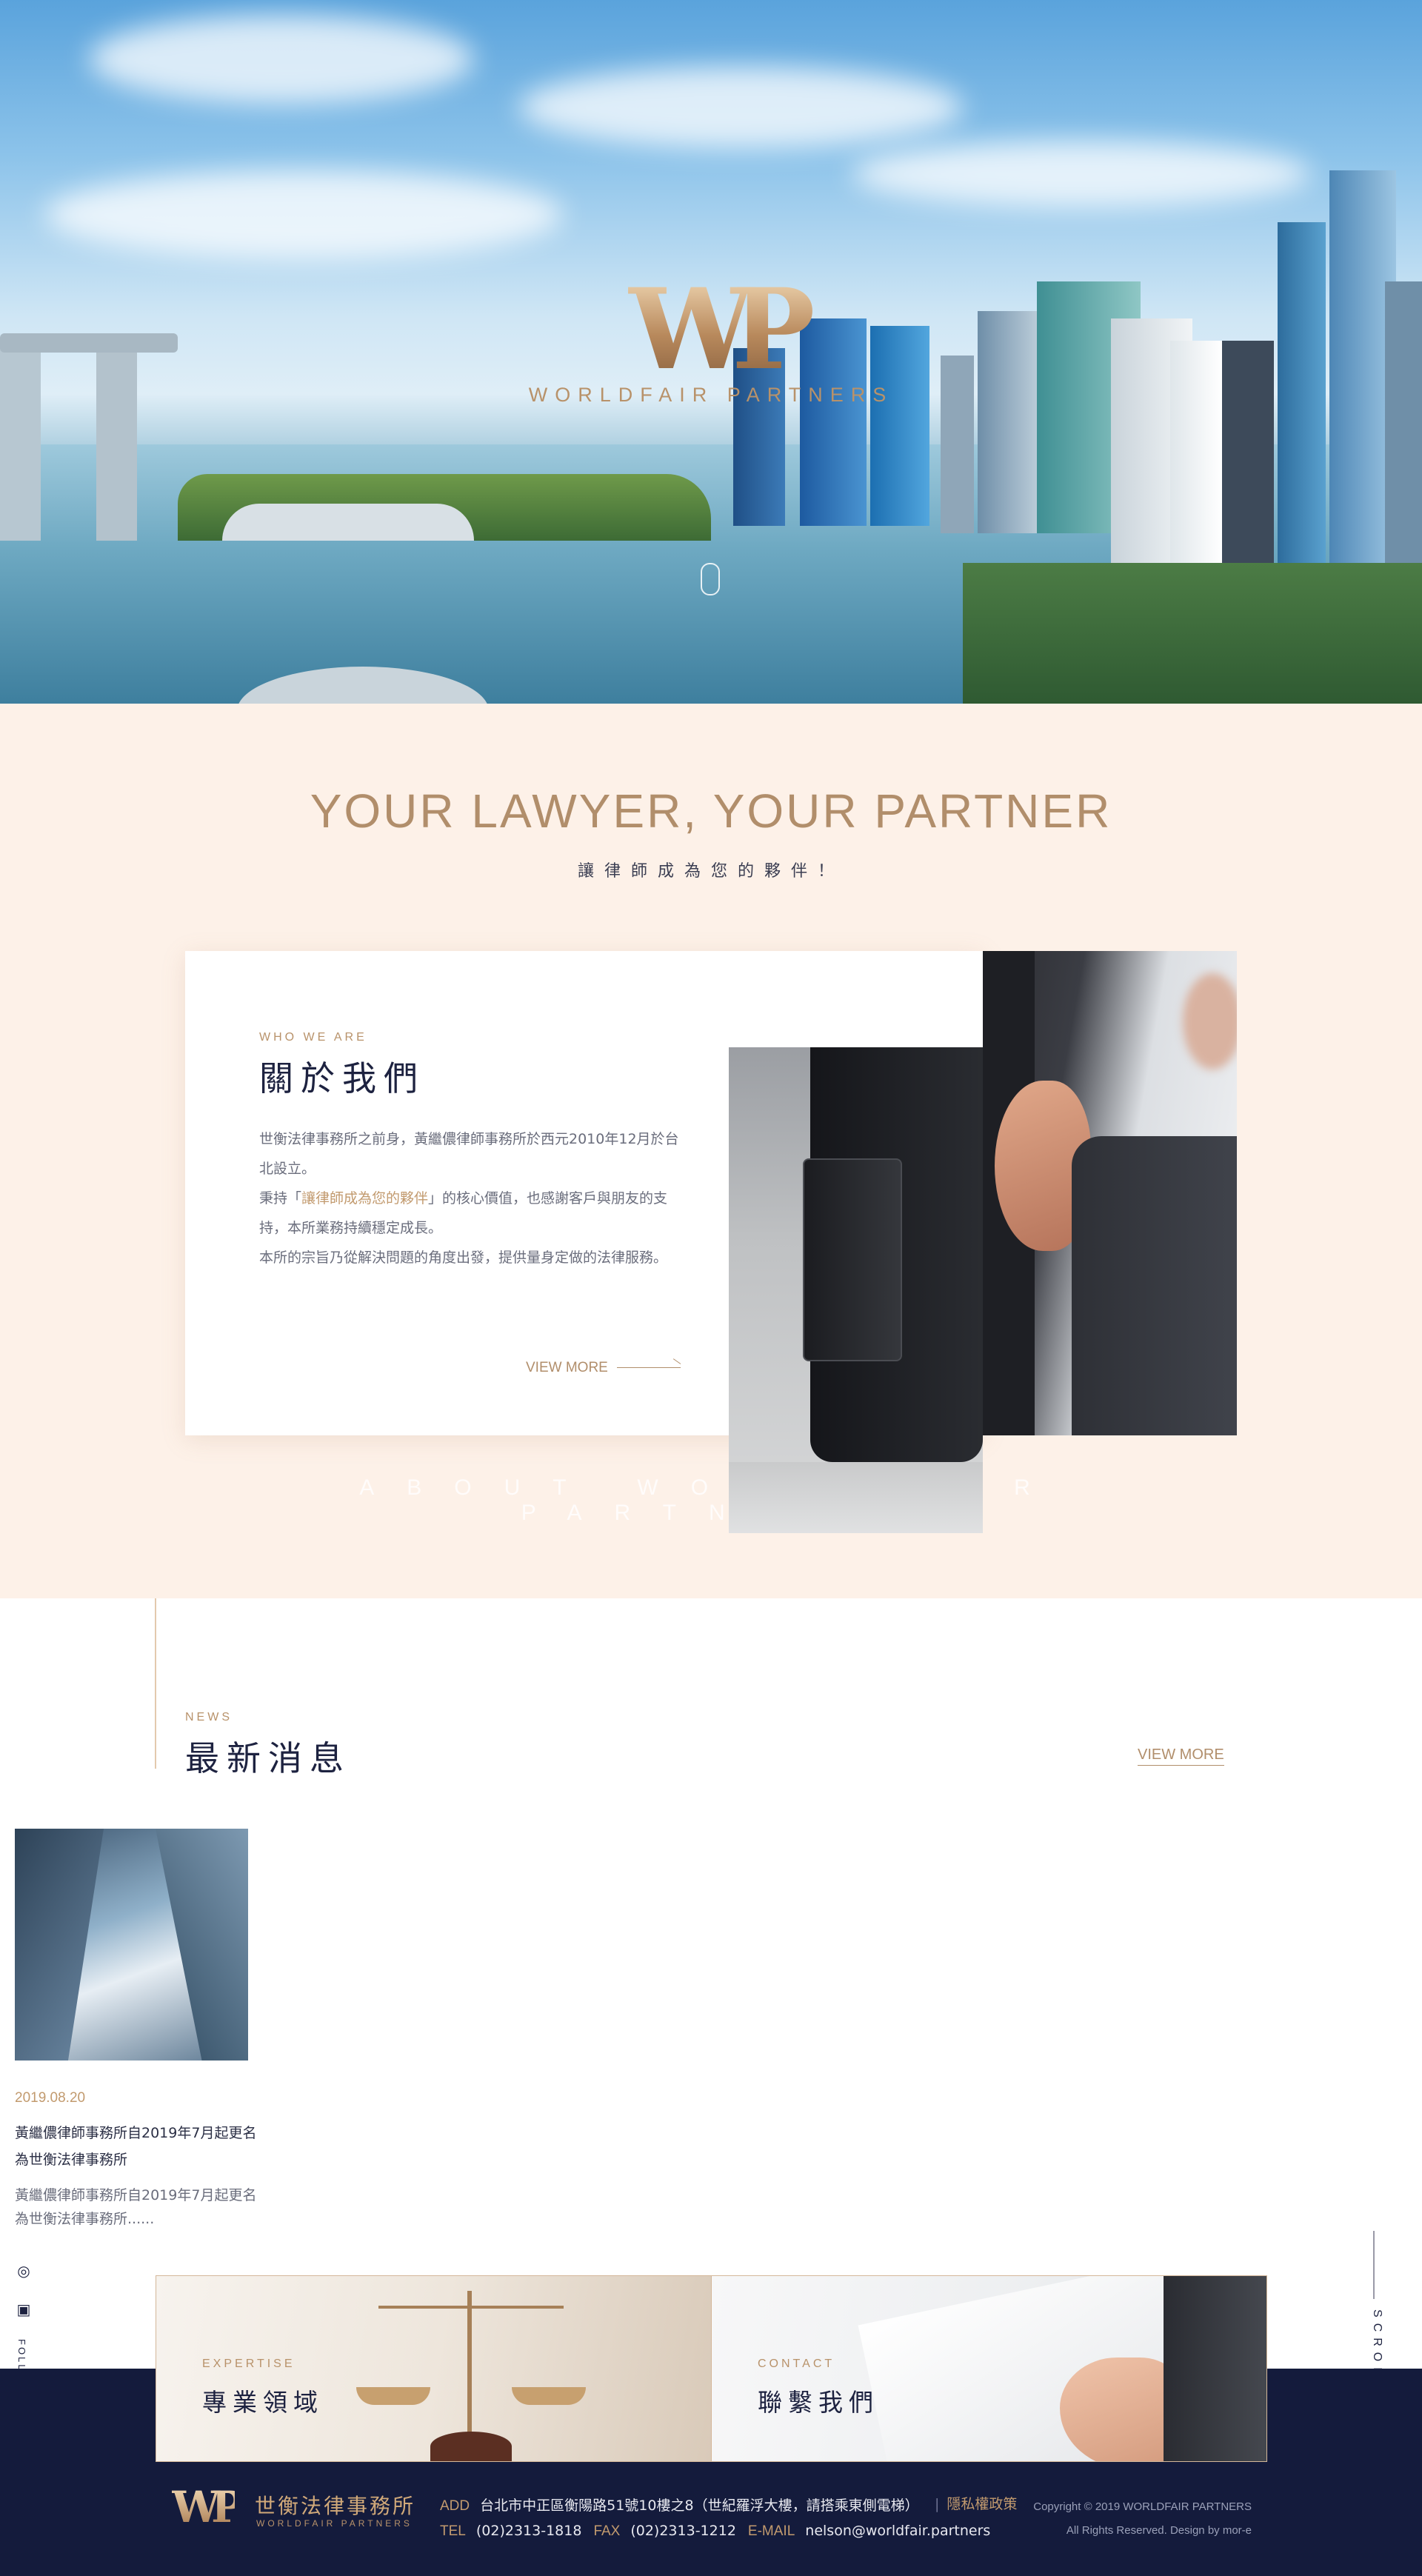 The width and height of the screenshot is (1422, 2576). What do you see at coordinates (453, 2531) in the screenshot?
I see `tel-label: TEL` at bounding box center [453, 2531].